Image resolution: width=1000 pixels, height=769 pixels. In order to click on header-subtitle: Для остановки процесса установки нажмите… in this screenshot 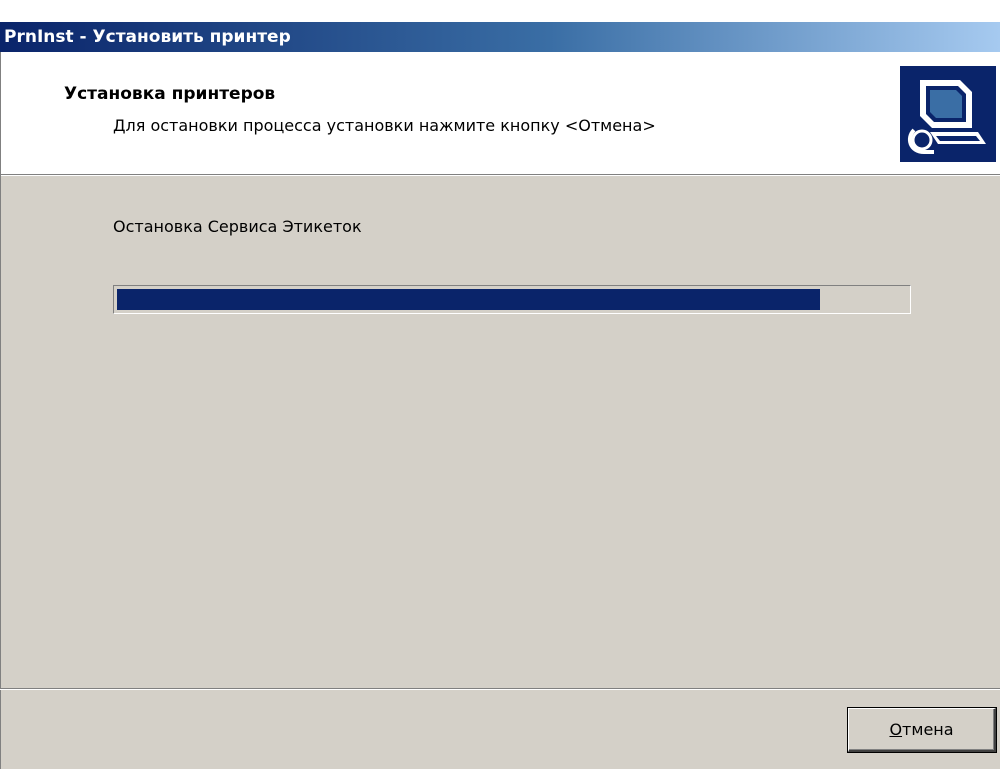, I will do `click(384, 125)`.